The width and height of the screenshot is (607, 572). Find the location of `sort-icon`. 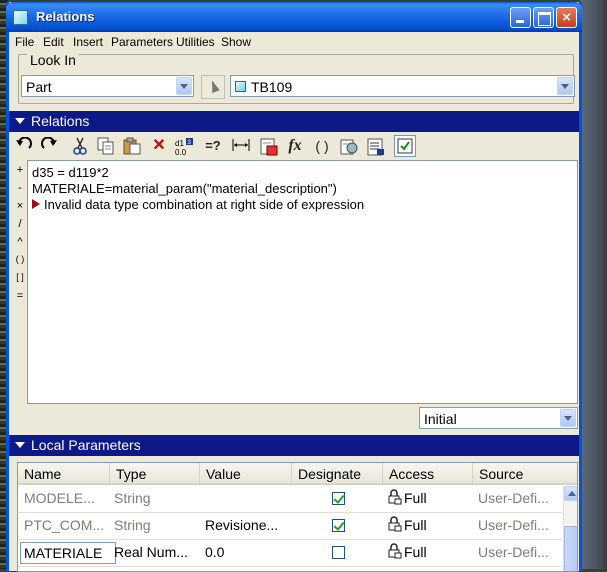

sort-icon is located at coordinates (349, 146).